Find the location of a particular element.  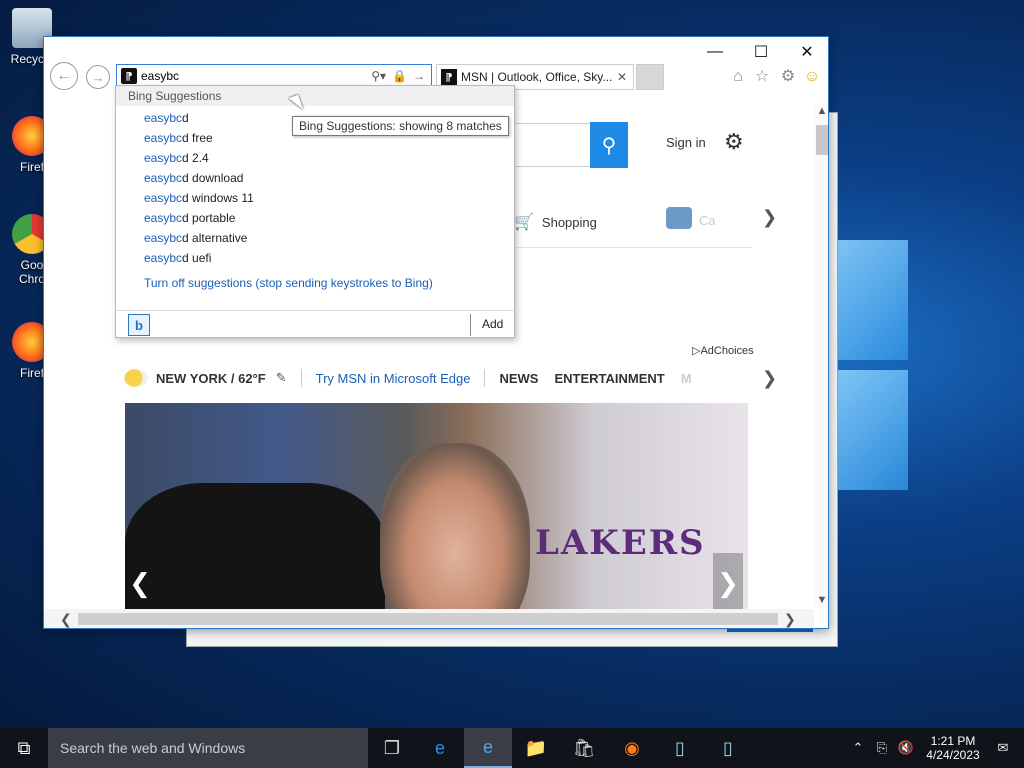

horizontal-scrollbar: ❮ ❯ is located at coordinates (429, 618).